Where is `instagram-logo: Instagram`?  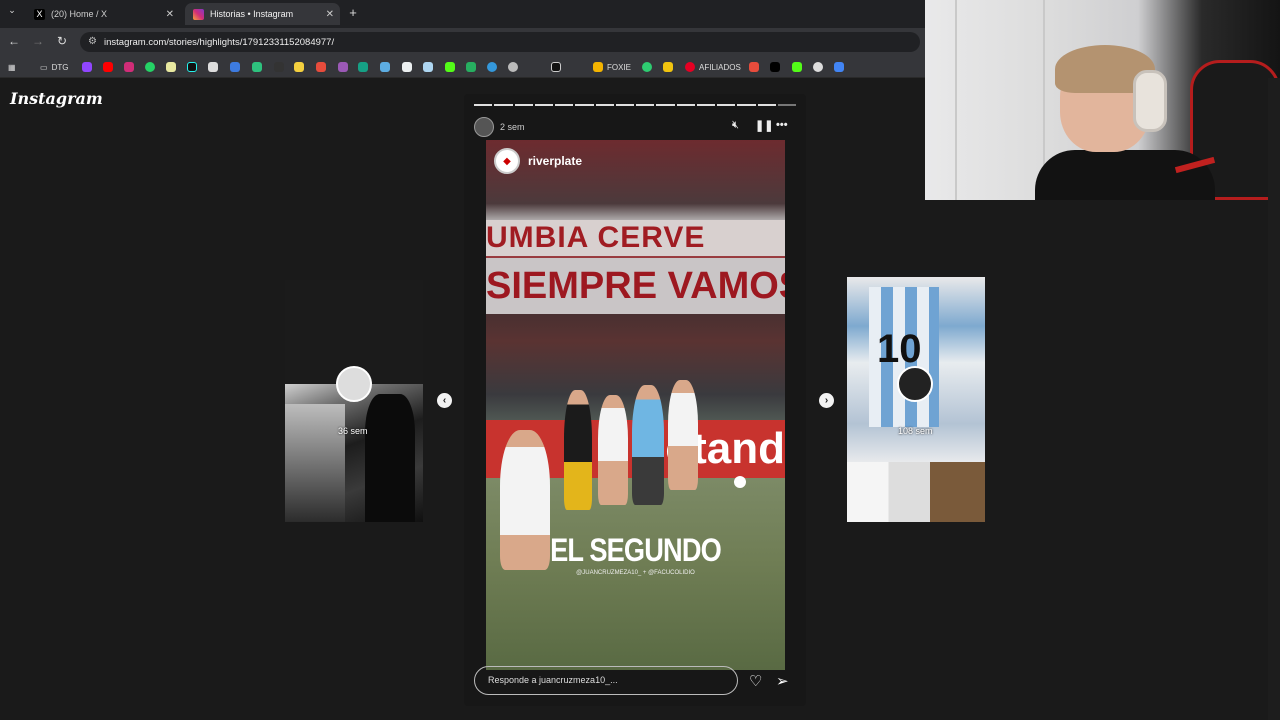
instagram-logo: Instagram is located at coordinates (56, 98).